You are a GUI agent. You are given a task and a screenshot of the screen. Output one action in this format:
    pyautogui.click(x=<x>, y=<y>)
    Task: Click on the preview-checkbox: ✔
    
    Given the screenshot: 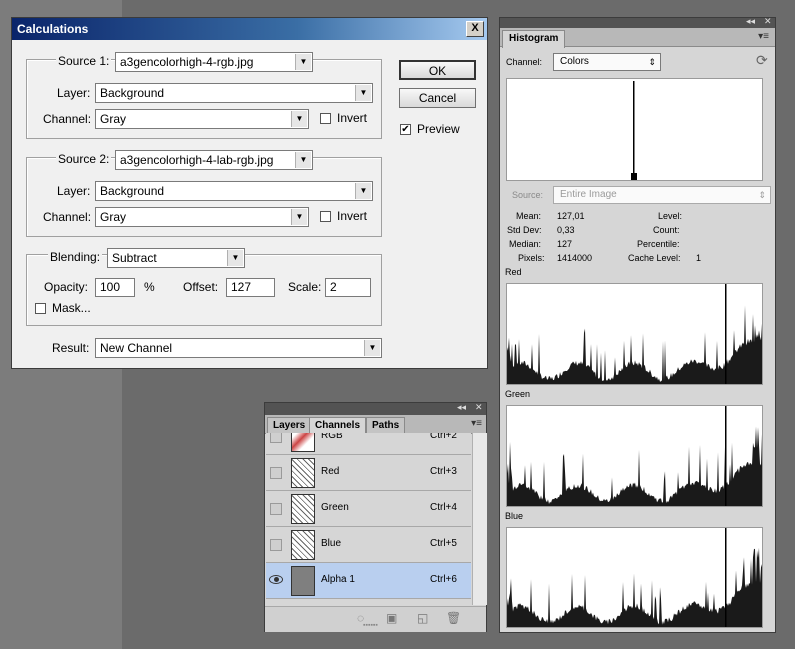 What is the action you would take?
    pyautogui.click(x=405, y=129)
    